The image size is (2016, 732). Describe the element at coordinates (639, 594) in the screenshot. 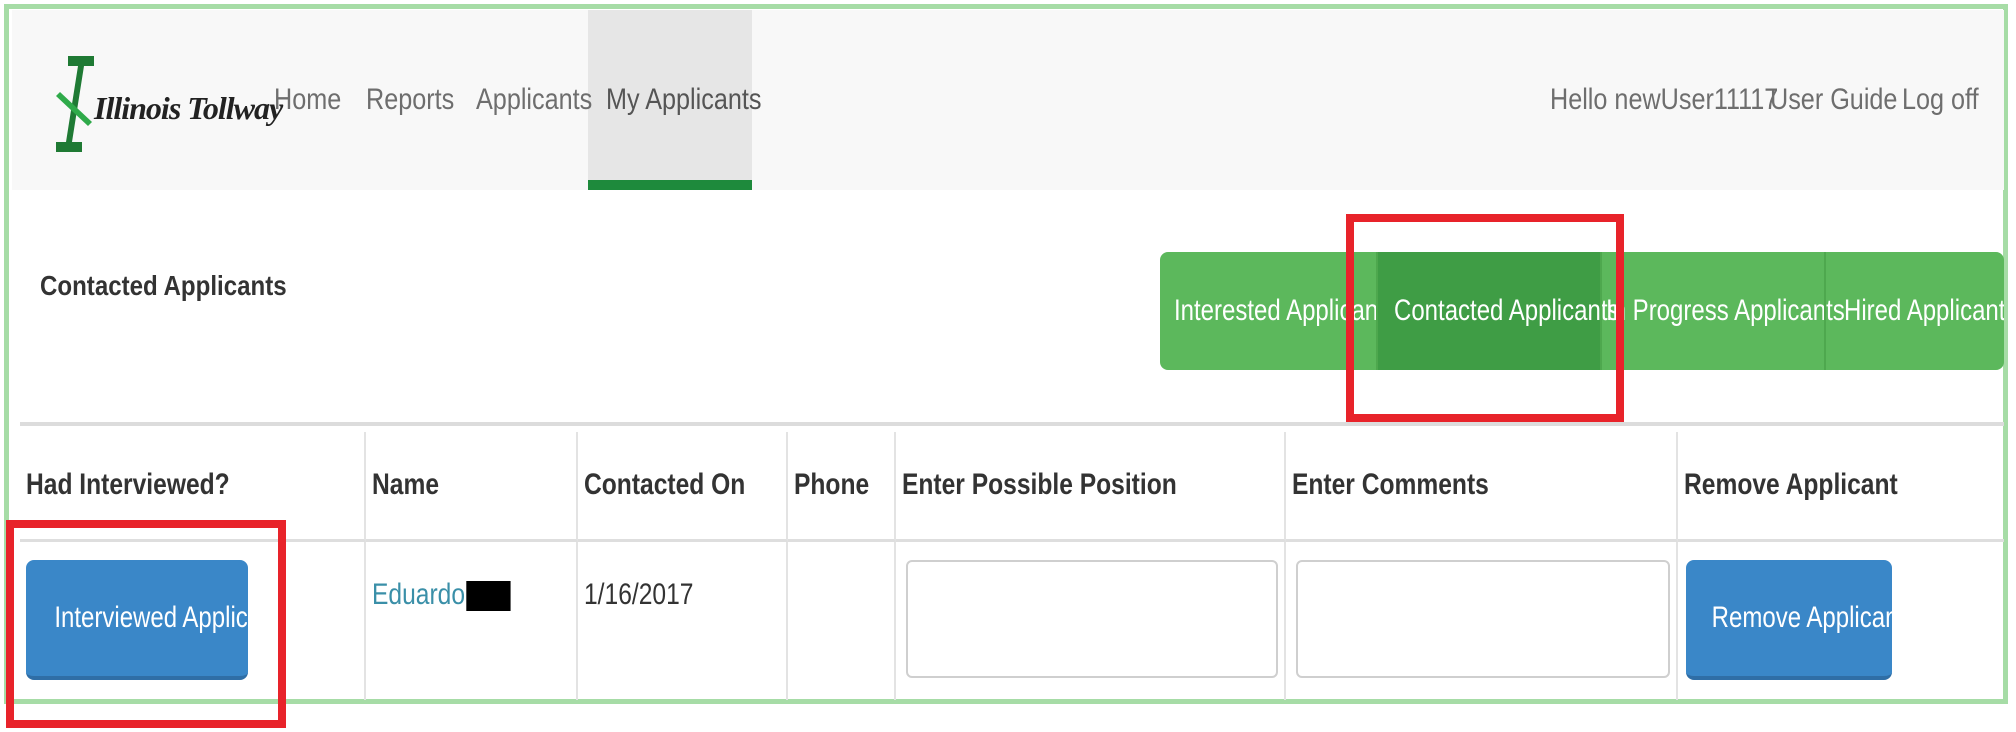

I see `contacted-on-value: 1/16/2017` at that location.